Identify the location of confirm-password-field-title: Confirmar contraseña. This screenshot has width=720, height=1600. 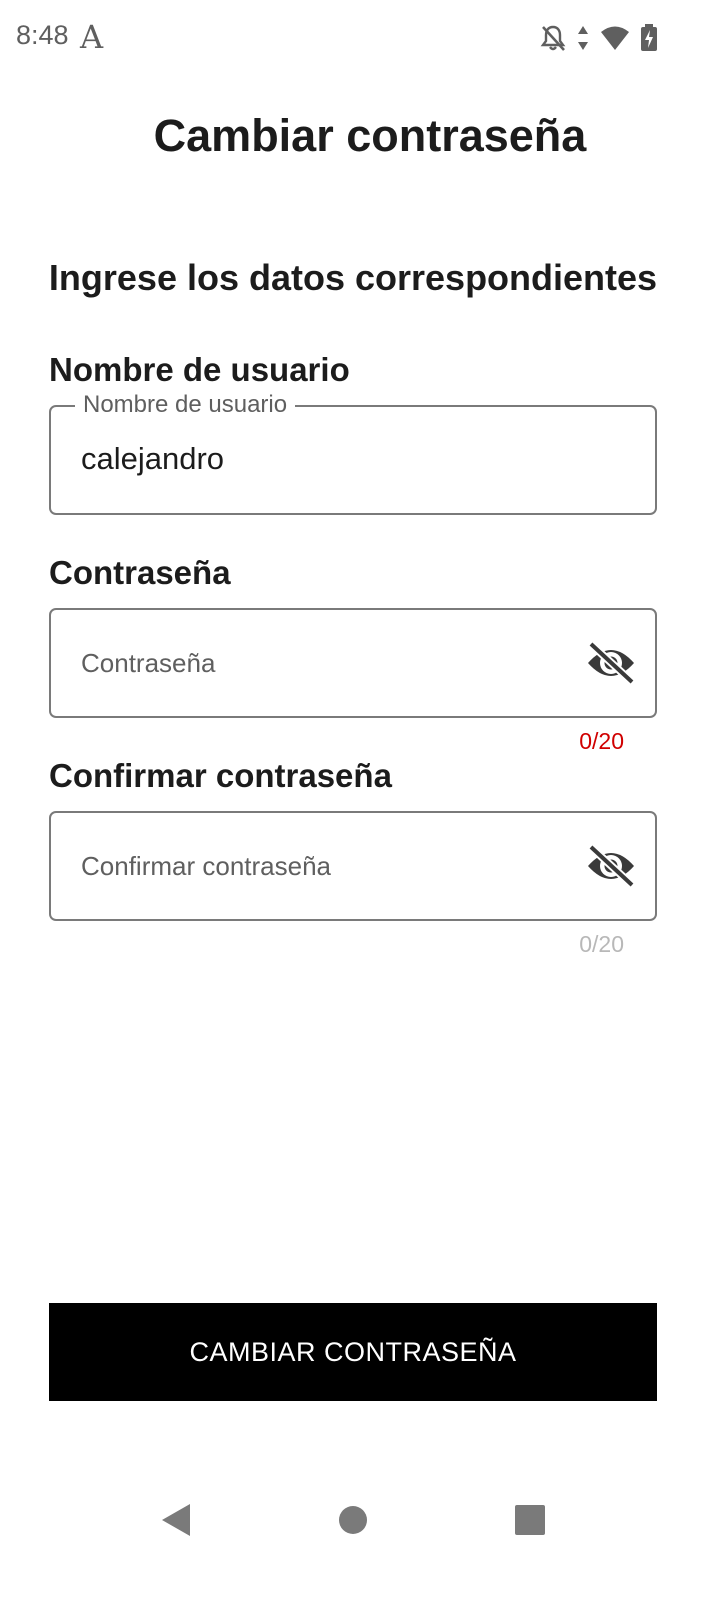
(220, 775).